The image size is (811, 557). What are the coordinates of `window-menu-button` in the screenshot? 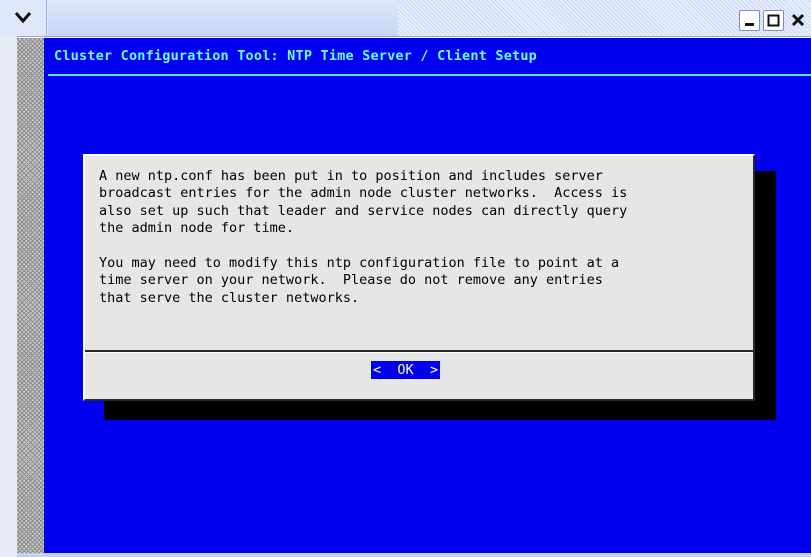 It's located at (23, 18).